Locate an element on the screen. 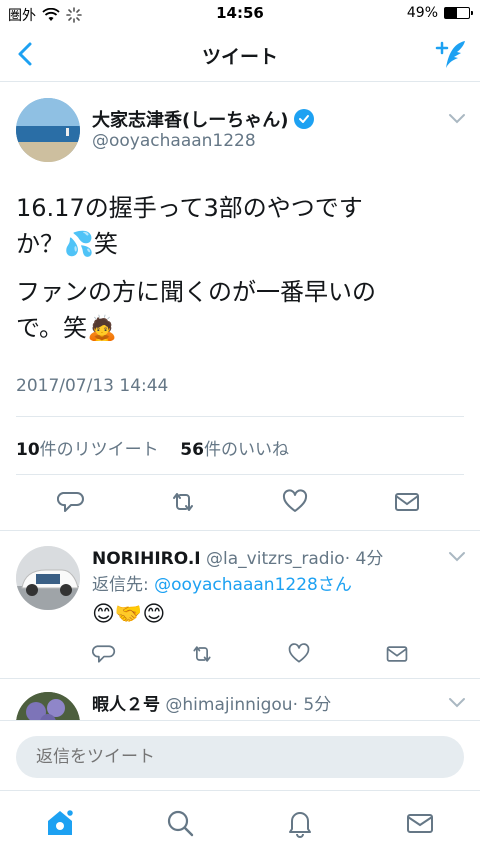 This screenshot has height=854, width=480. reply-author: NORIHIRO.I @la_vitzrs_radio· 4分 is located at coordinates (237, 556).